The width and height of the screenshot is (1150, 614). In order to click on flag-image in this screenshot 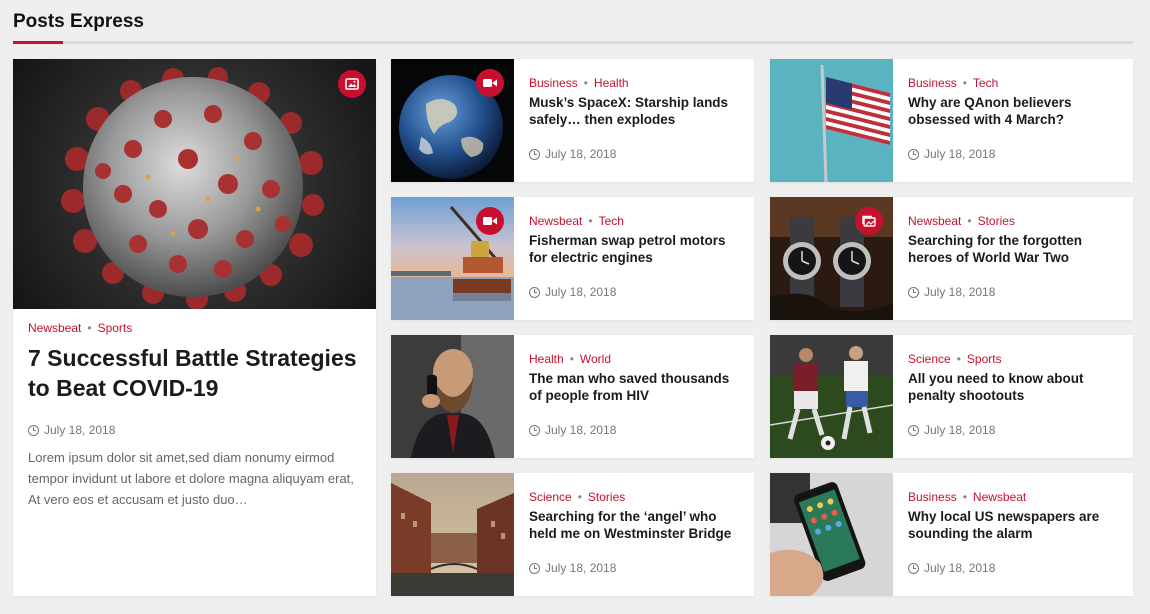, I will do `click(831, 120)`.